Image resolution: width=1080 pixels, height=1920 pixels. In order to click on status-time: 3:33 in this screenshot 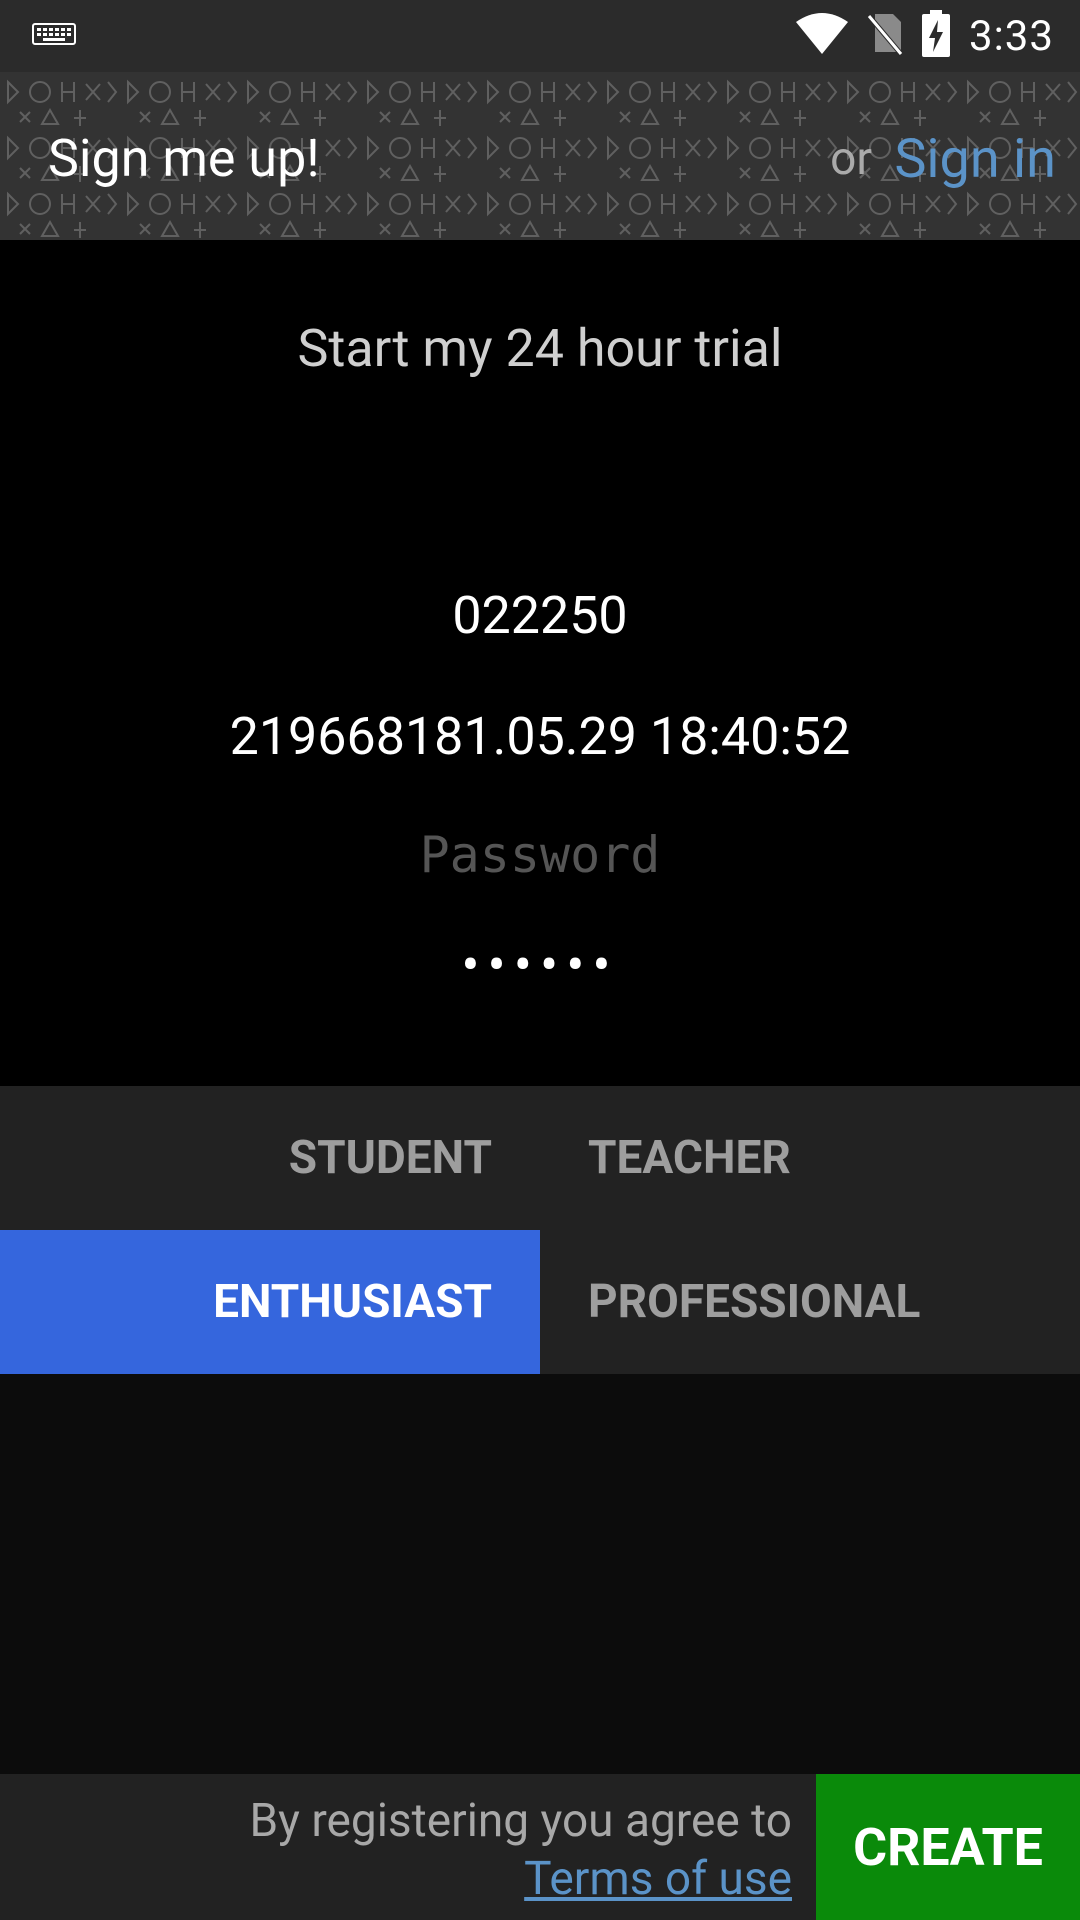, I will do `click(1011, 36)`.